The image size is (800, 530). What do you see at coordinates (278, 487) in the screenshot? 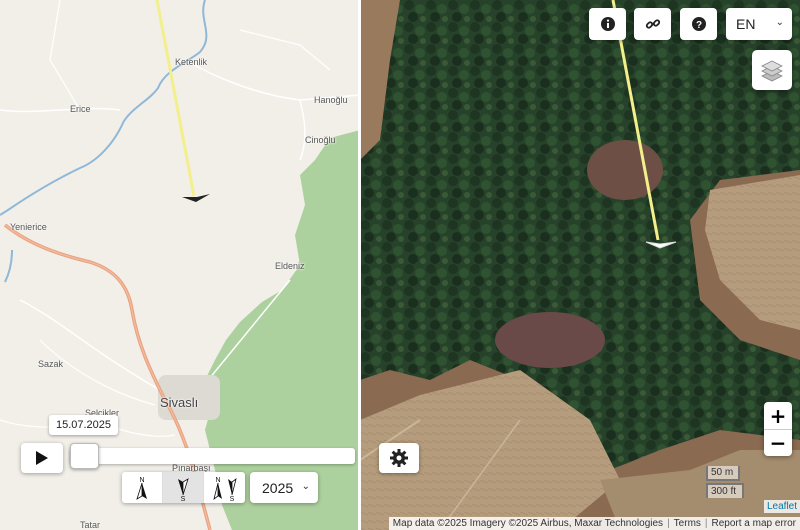
I see `year-value: 2025` at bounding box center [278, 487].